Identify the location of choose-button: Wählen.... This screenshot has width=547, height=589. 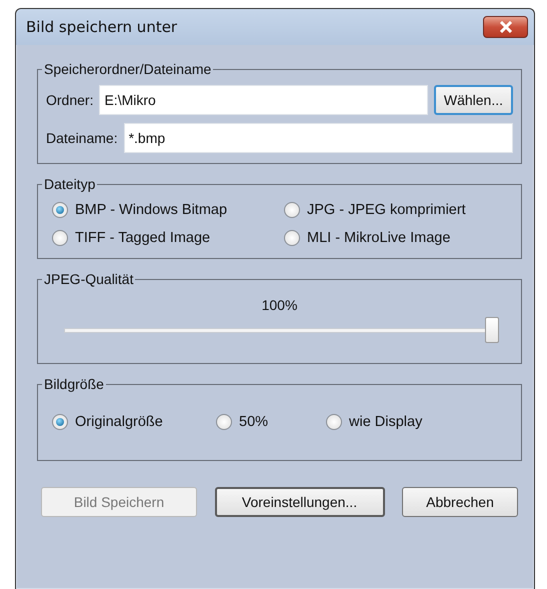
(473, 100).